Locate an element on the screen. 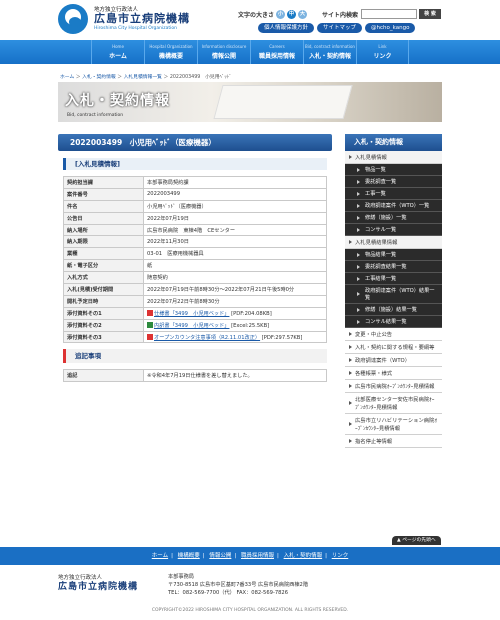 The height and width of the screenshot is (620, 500). nav-en-label: Link is located at coordinates (382, 46).